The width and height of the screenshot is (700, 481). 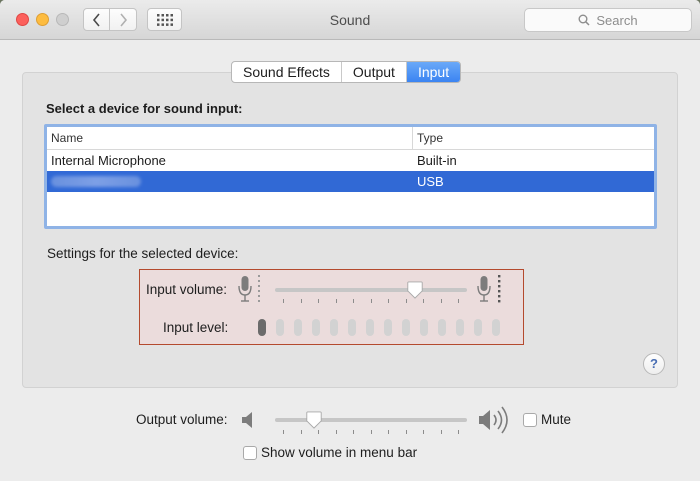 What do you see at coordinates (247, 420) in the screenshot?
I see `speaker-low-icon` at bounding box center [247, 420].